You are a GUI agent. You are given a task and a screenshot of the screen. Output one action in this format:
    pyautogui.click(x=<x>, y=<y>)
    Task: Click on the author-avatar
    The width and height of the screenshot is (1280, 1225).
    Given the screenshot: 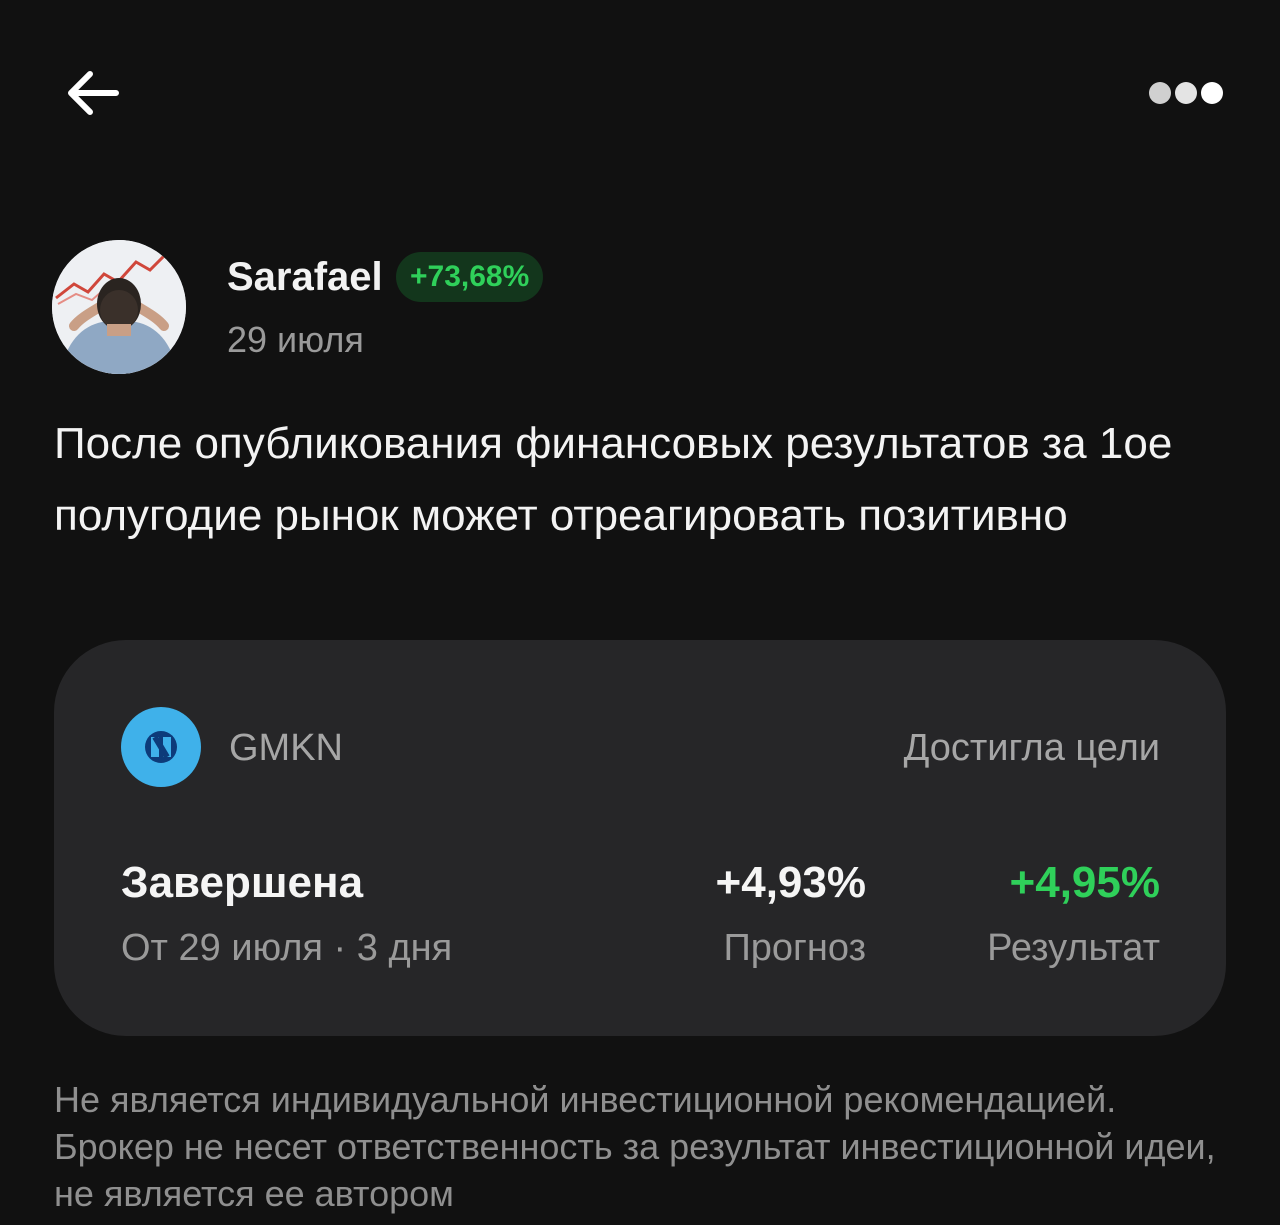 What is the action you would take?
    pyautogui.click(x=119, y=307)
    